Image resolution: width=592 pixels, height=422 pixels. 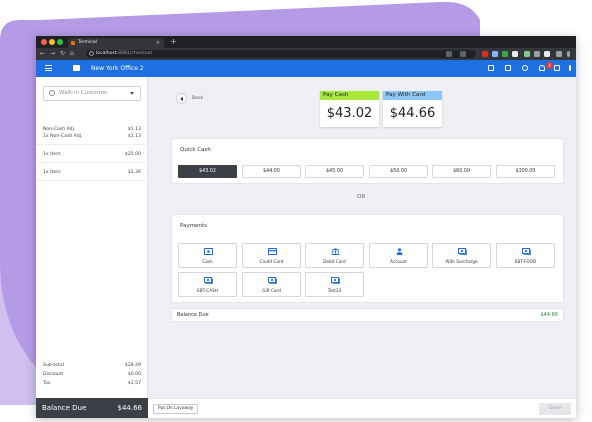 What do you see at coordinates (334, 171) in the screenshot?
I see `quick-cash-button: $45.00` at bounding box center [334, 171].